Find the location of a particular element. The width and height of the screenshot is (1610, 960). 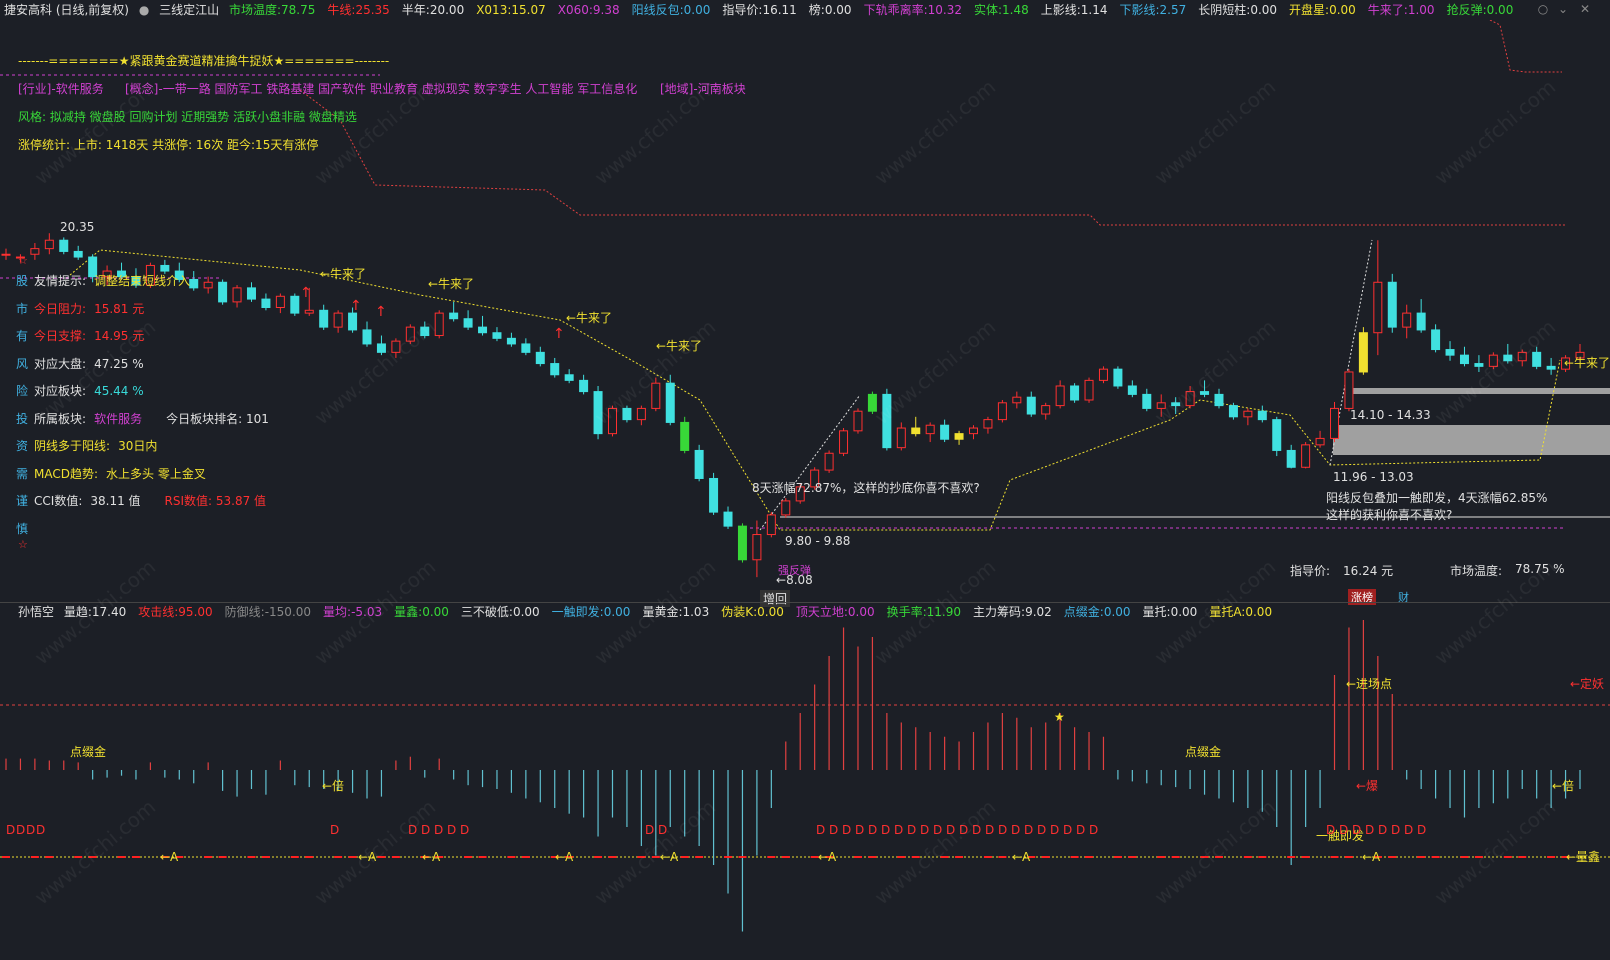

dianzhuijin-label: 点缀金 is located at coordinates (1203, 751).